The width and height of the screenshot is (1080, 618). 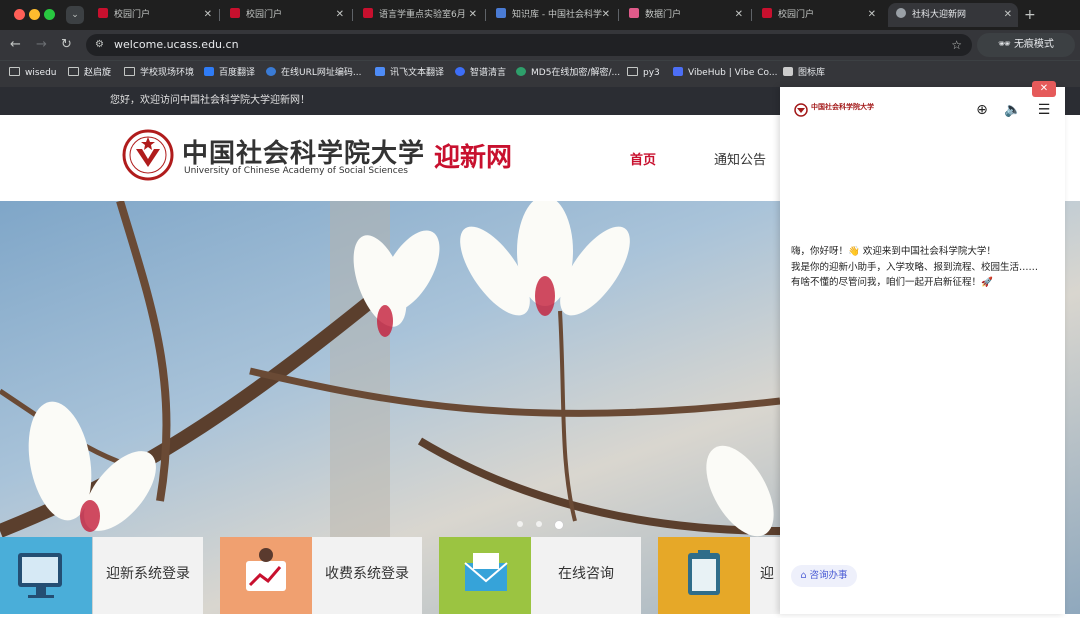 What do you see at coordinates (460, 71) in the screenshot?
I see `zhipu-icon` at bounding box center [460, 71].